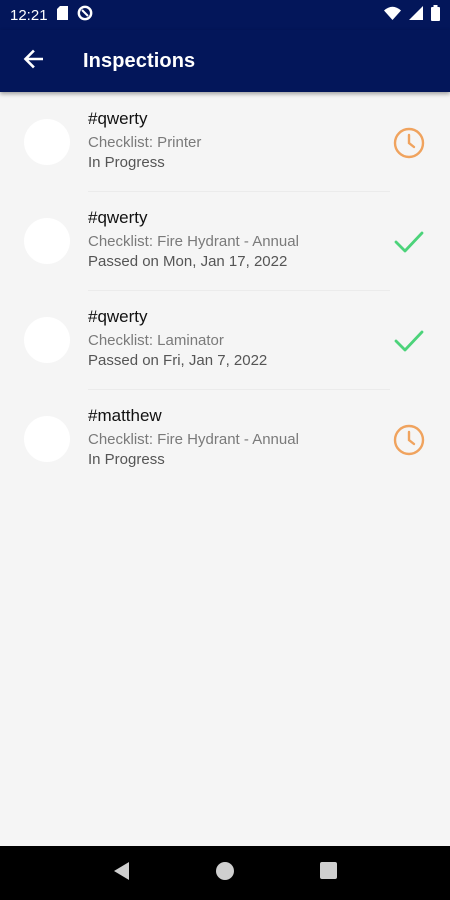  I want to click on inspection-checklist: Checklist: Printer, so click(145, 142).